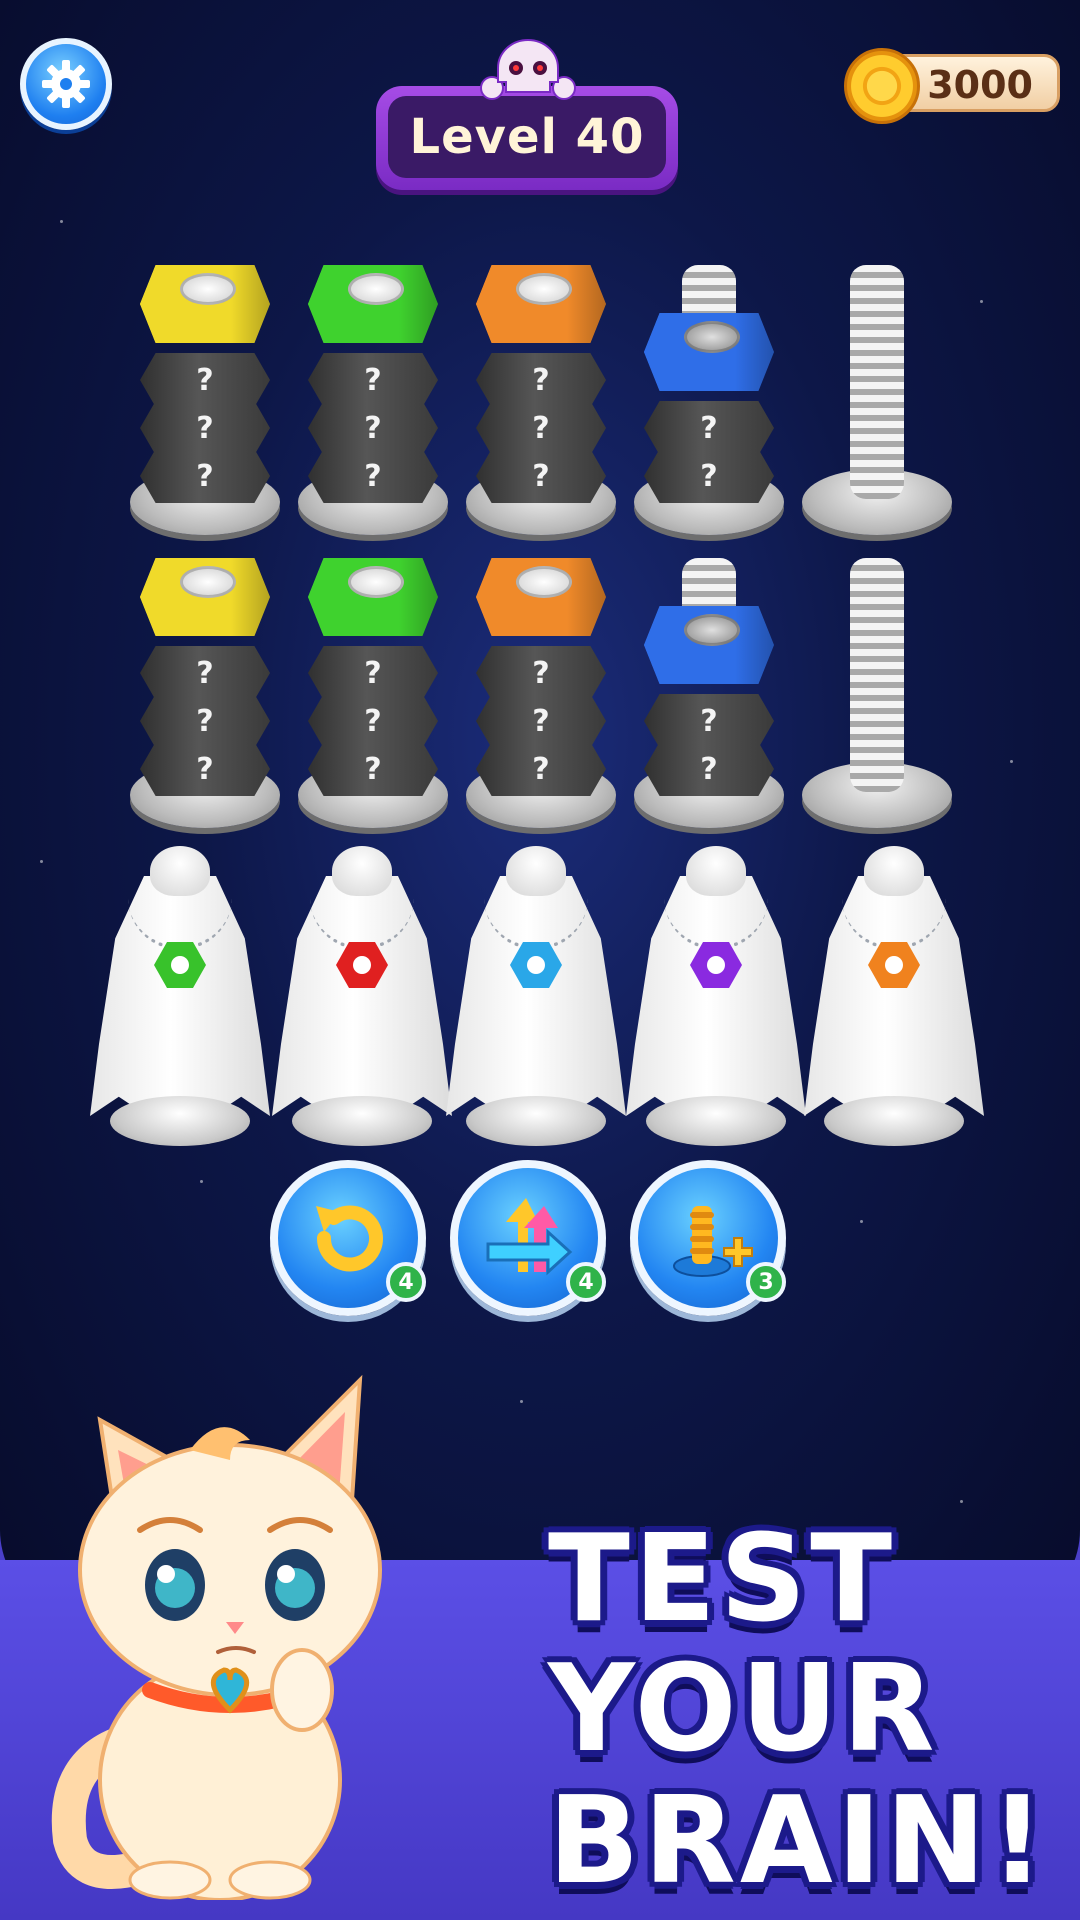 This screenshot has width=1080, height=1920. I want to click on coin-value: 3000, so click(980, 85).